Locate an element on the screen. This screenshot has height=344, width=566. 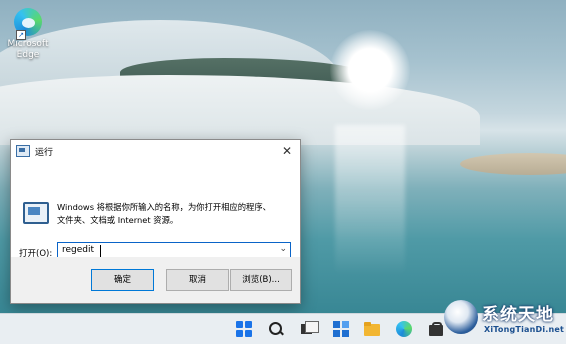
shortcut-arrow-icon: ↗ is located at coordinates (21, 35).